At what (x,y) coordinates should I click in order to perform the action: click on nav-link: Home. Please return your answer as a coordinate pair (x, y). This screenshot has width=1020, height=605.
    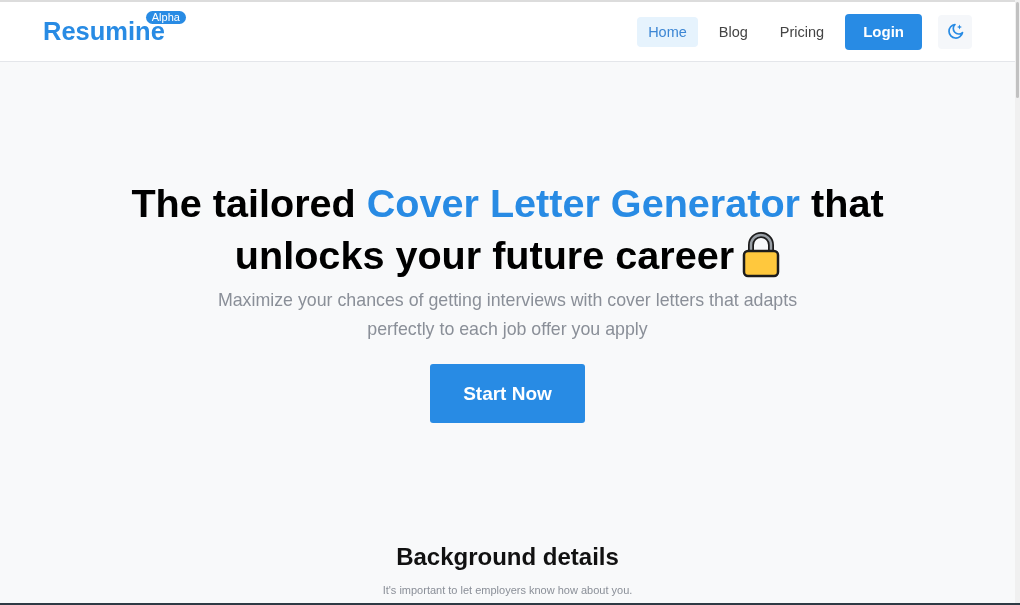
    Looking at the image, I should click on (667, 31).